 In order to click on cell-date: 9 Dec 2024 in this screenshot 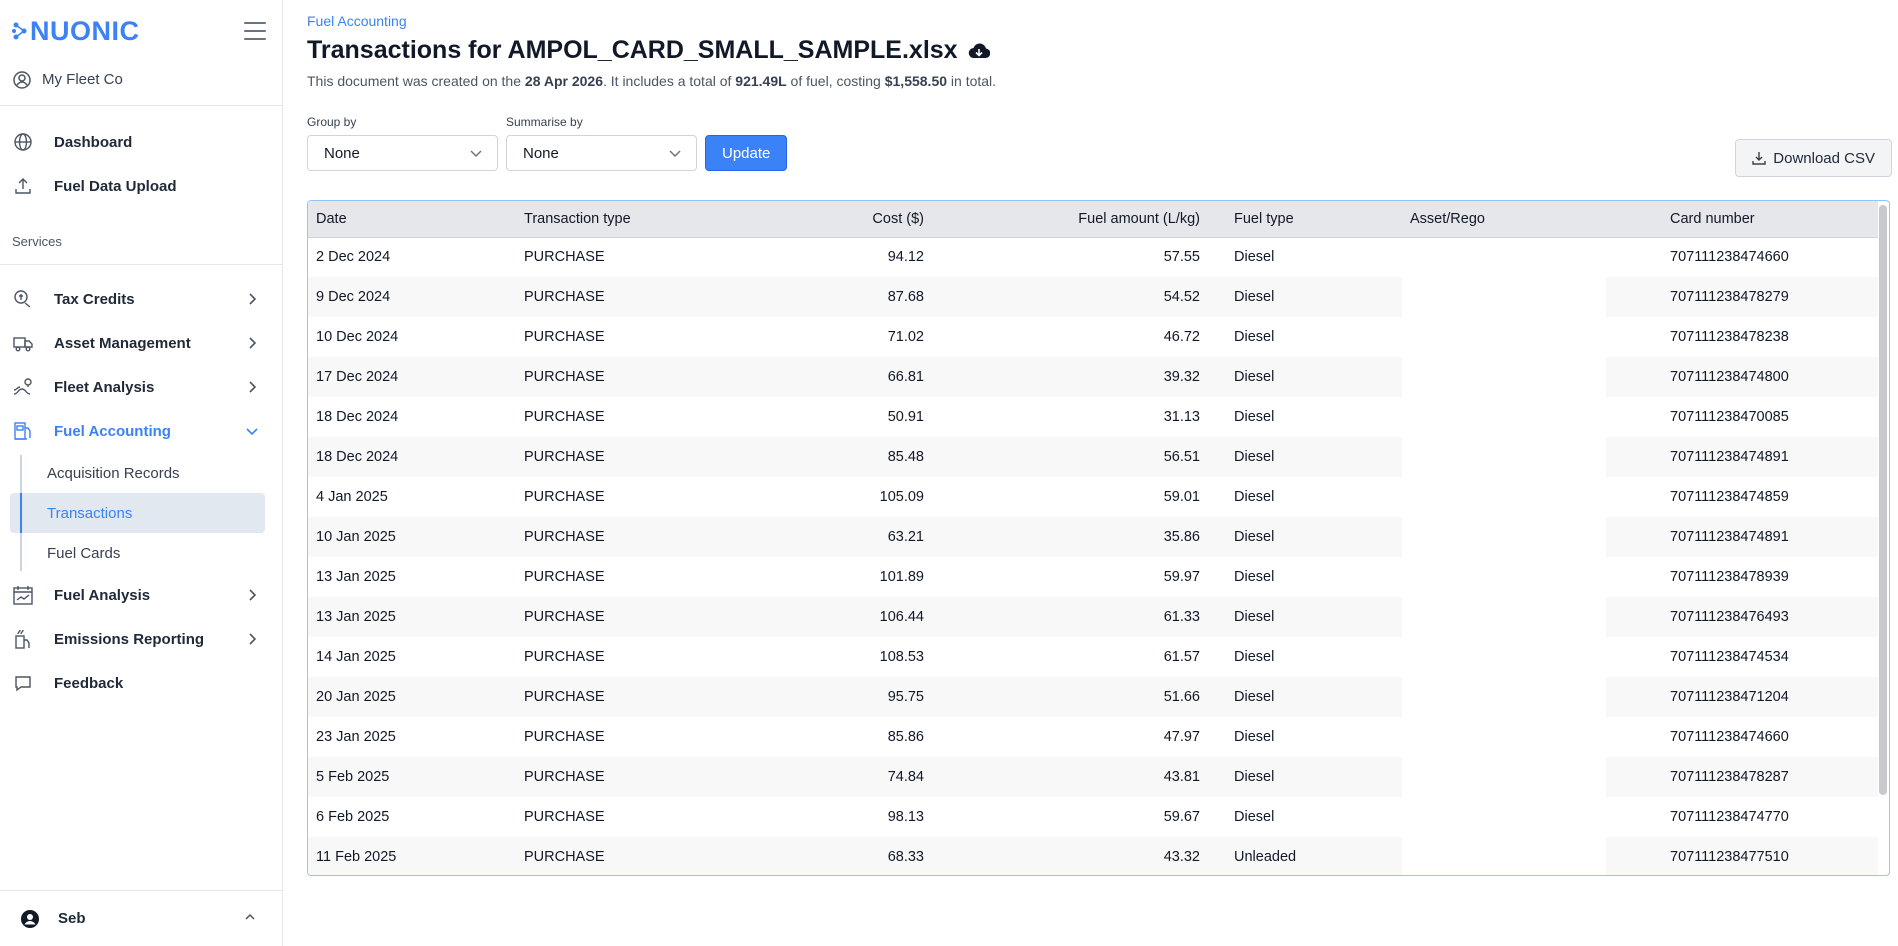, I will do `click(412, 297)`.